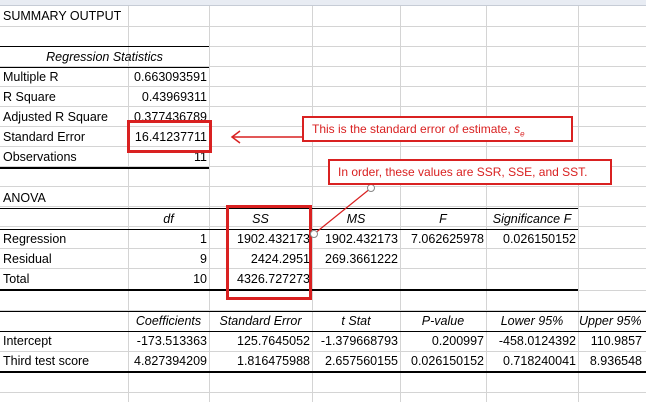 The width and height of the screenshot is (646, 402). Describe the element at coordinates (167, 97) in the screenshot. I see `stat-value: 0.43969311` at that location.